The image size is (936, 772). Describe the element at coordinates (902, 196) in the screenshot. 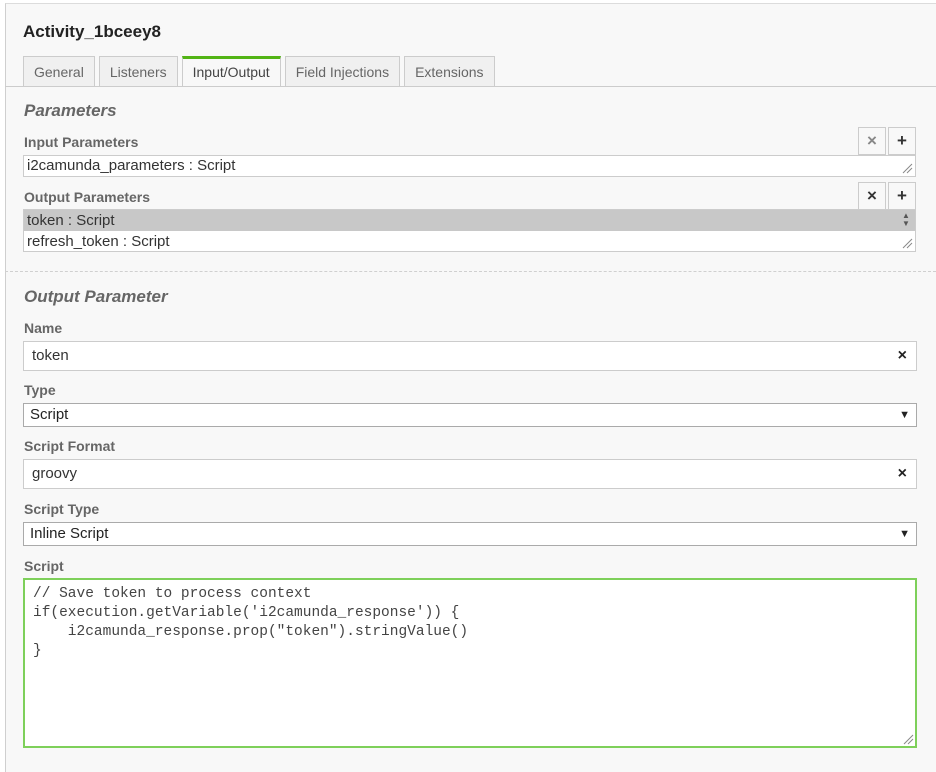

I see `add-output-parameter-button: +` at that location.